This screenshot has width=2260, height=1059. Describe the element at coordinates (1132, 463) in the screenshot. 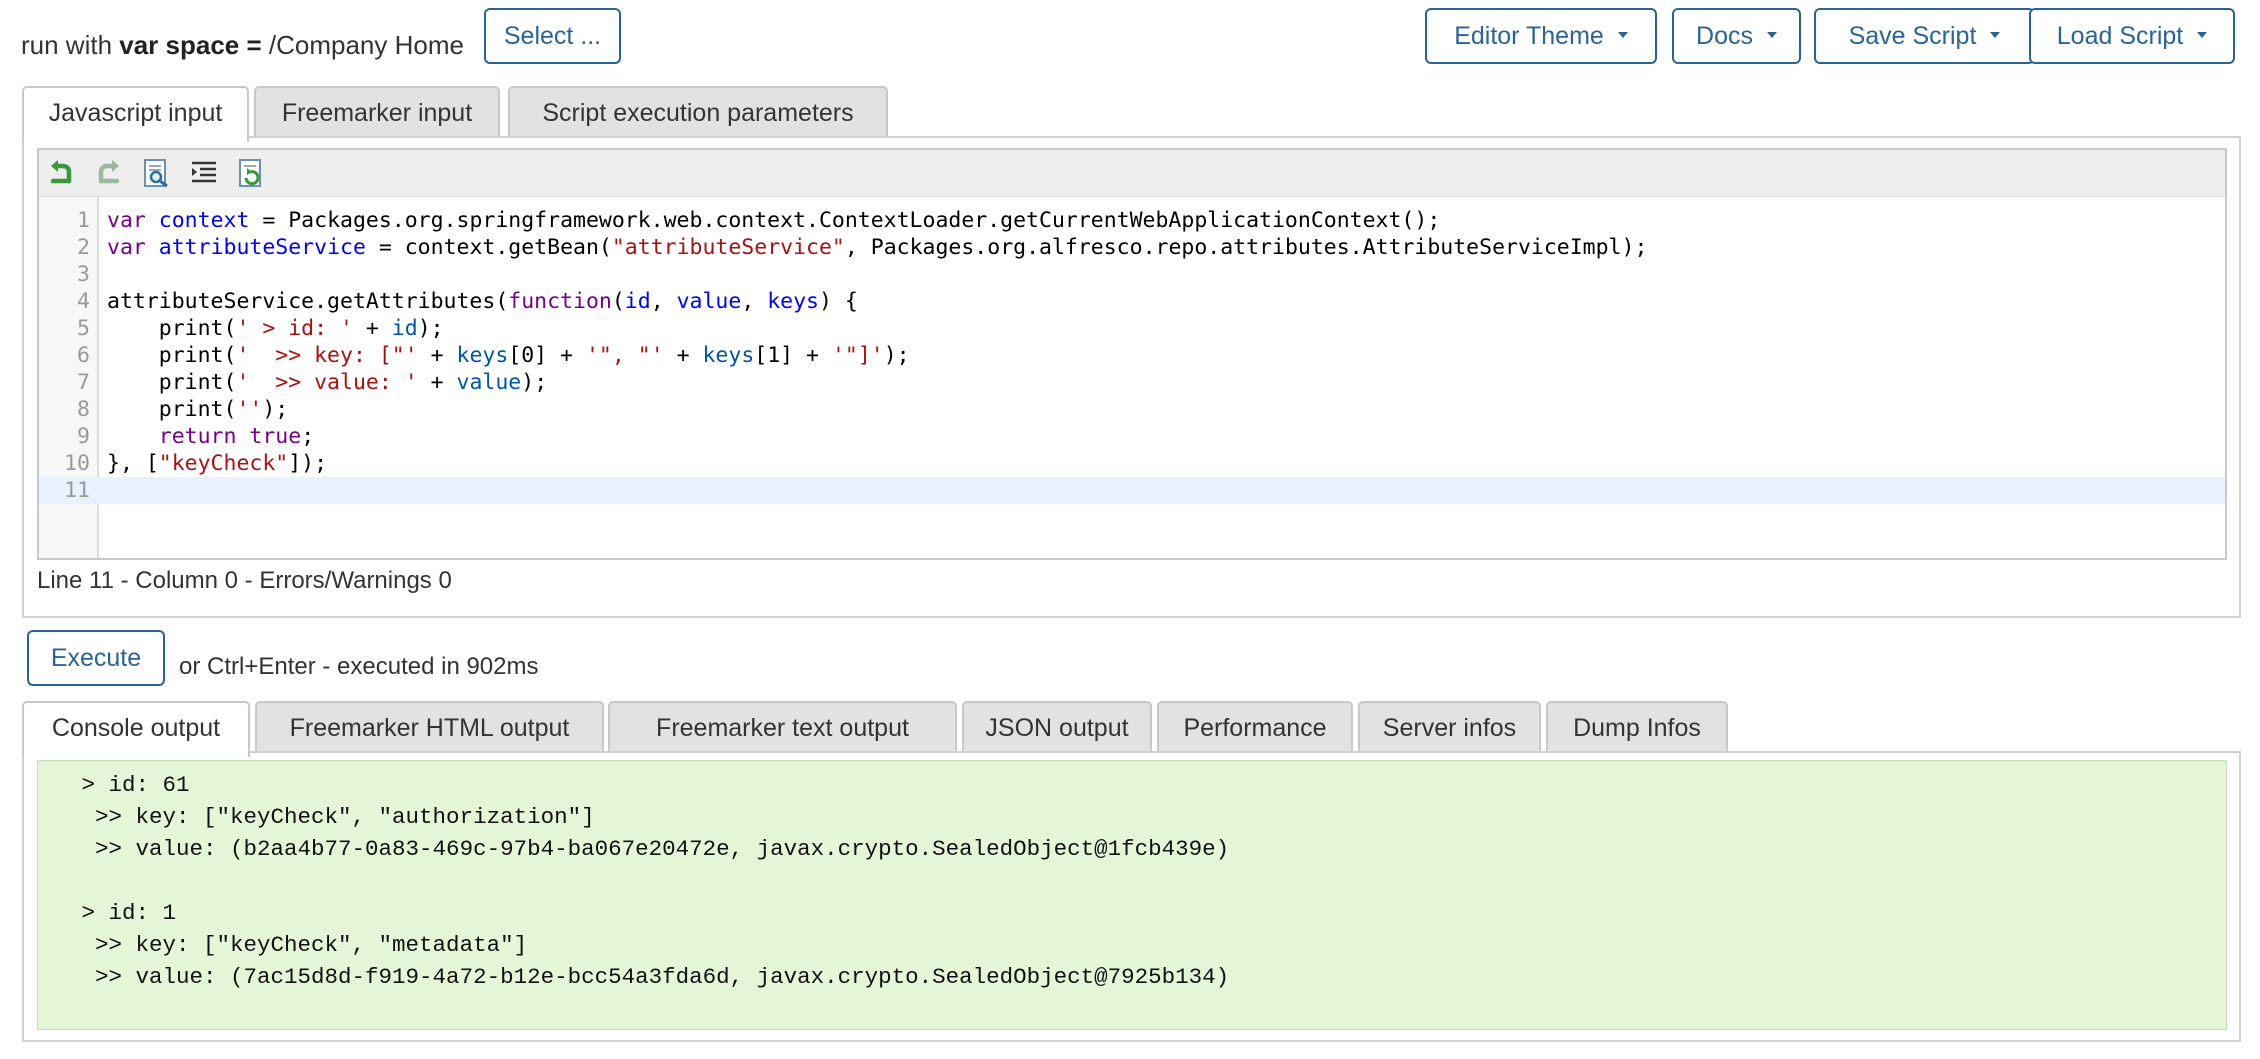

I see `code-line: 10}, ["keyCheck"]);` at that location.